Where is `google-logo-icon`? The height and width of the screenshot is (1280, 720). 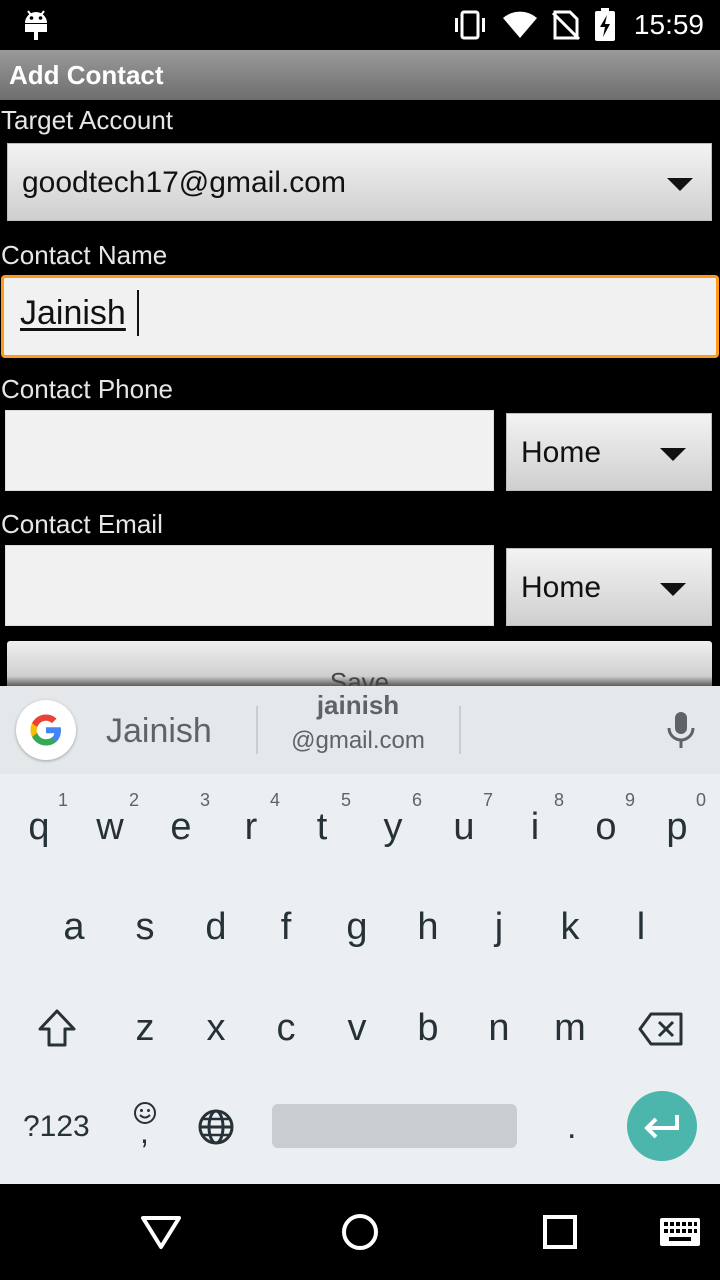
google-logo-icon is located at coordinates (46, 730).